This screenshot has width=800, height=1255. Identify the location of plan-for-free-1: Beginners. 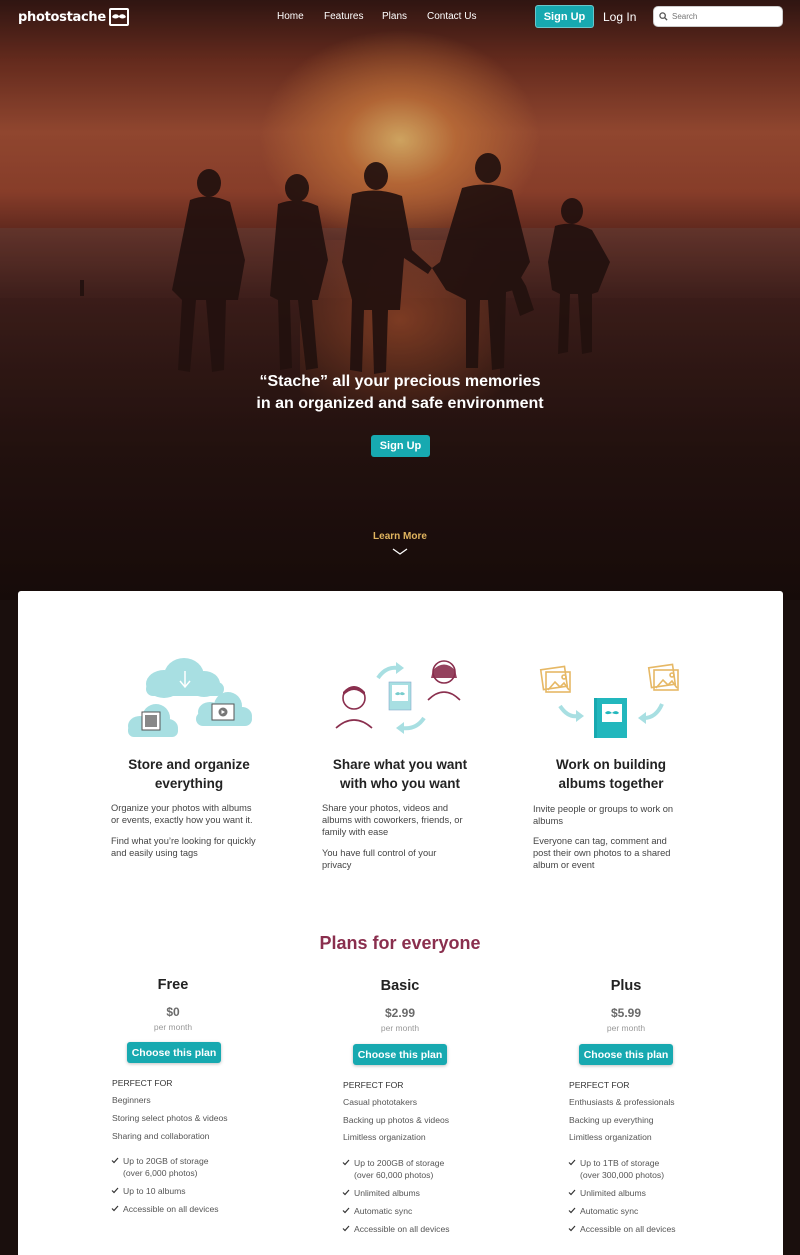
(131, 1100).